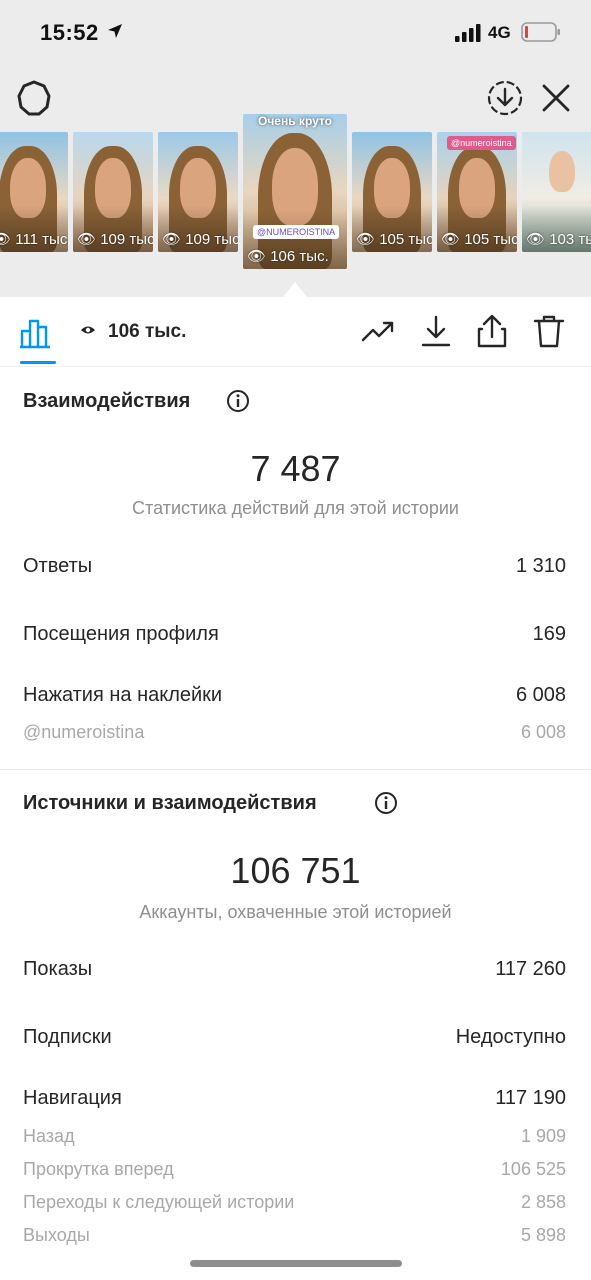  What do you see at coordinates (477, 192) in the screenshot?
I see `story-thumbnail: @numeroistina 👁 105 тыс.` at bounding box center [477, 192].